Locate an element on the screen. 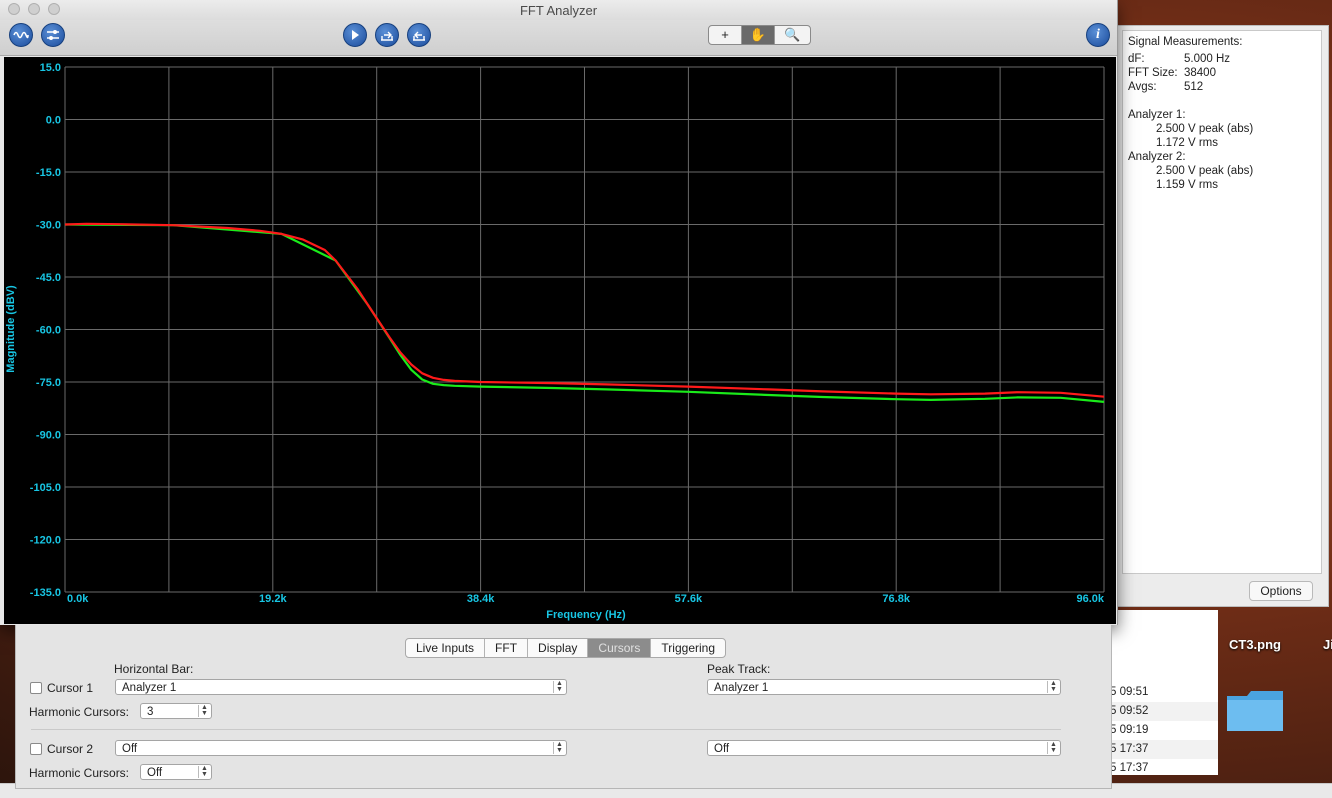  analyzer2-rms: 1.159 V rms is located at coordinates (1187, 185).